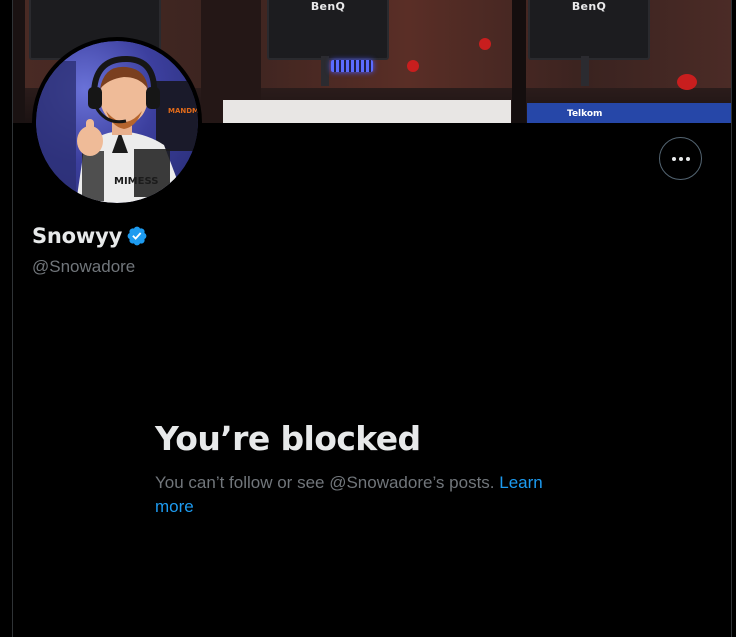 This screenshot has width=736, height=637. What do you see at coordinates (731, 318) in the screenshot?
I see `column-border-right` at bounding box center [731, 318].